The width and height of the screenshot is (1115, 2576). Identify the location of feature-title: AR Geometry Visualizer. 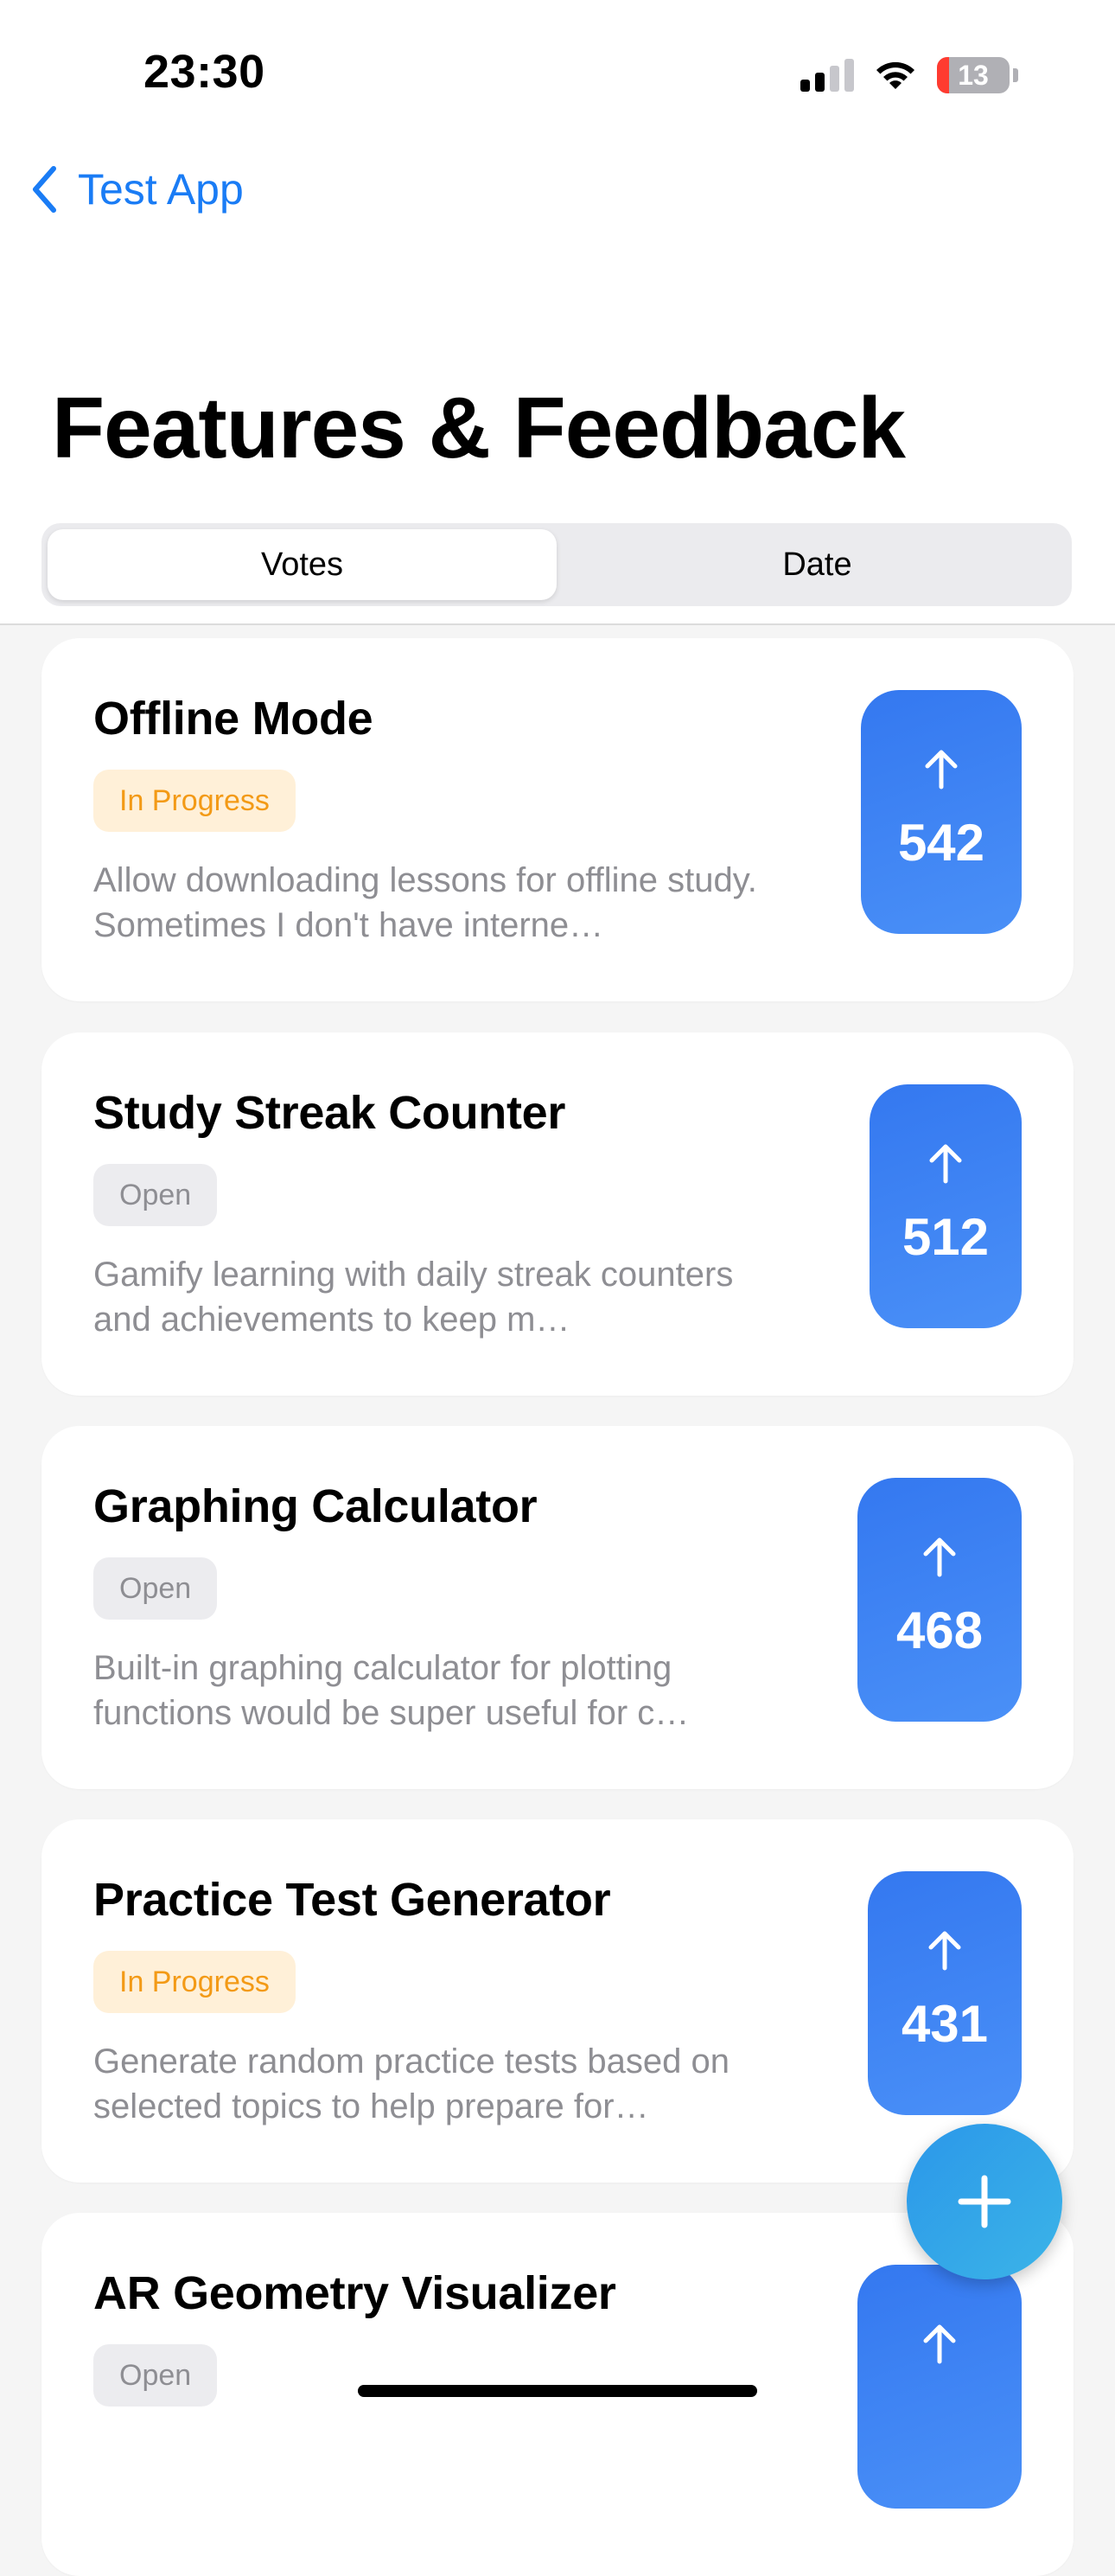
(354, 2293).